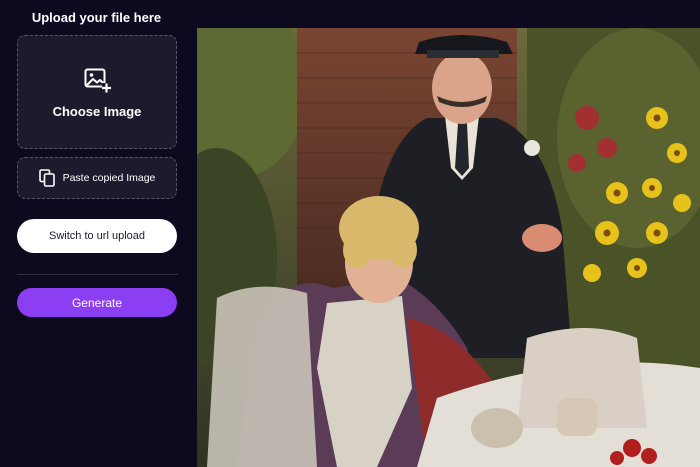  I want to click on paste-image-button: Paste copied Image, so click(97, 178).